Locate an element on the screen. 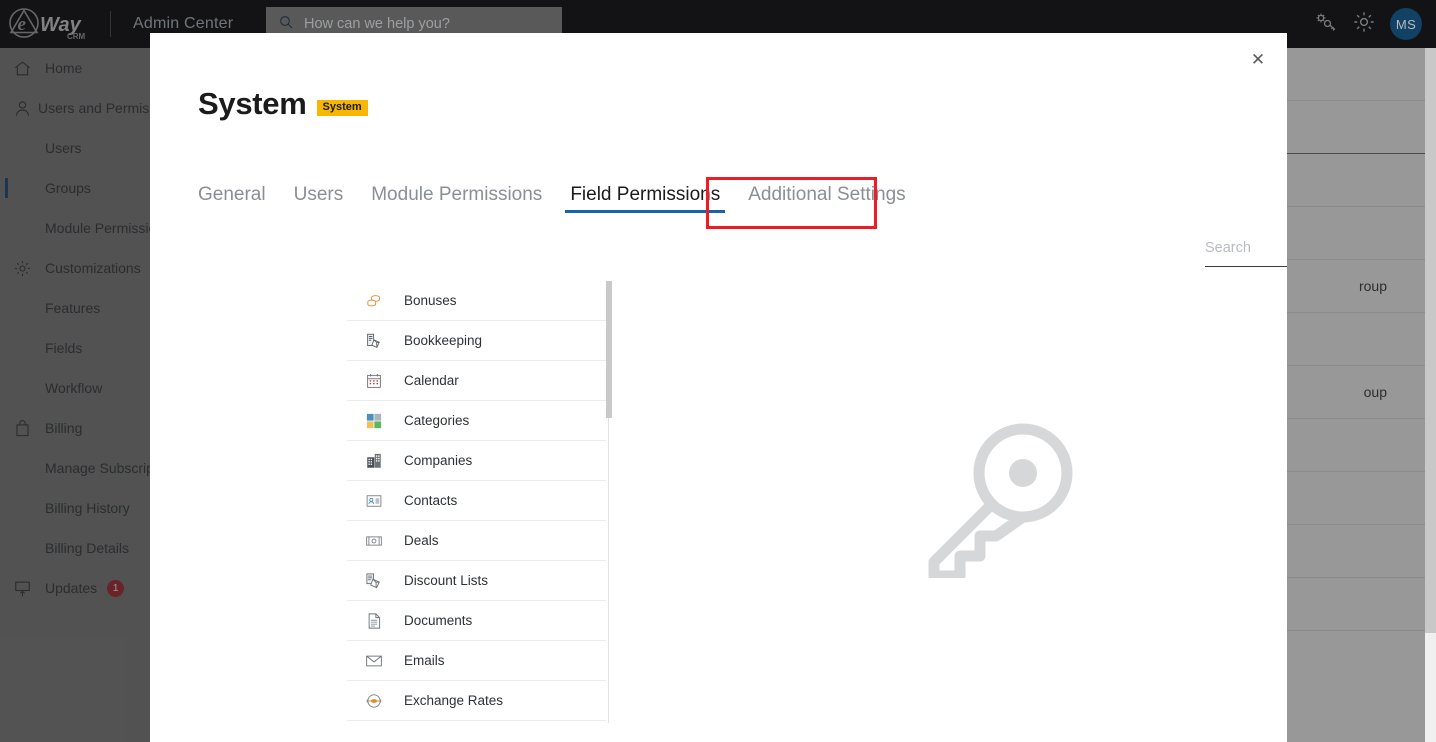 The height and width of the screenshot is (742, 1436). list-item: Emails is located at coordinates (479, 661).